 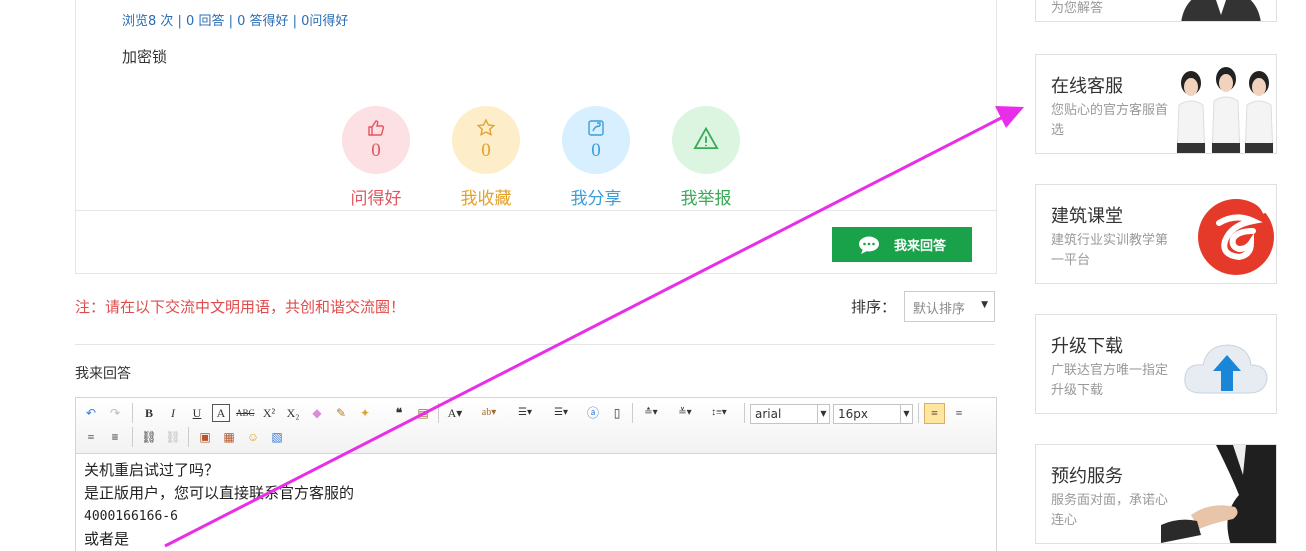 What do you see at coordinates (1236, 236) in the screenshot?
I see `building-class-logo` at bounding box center [1236, 236].